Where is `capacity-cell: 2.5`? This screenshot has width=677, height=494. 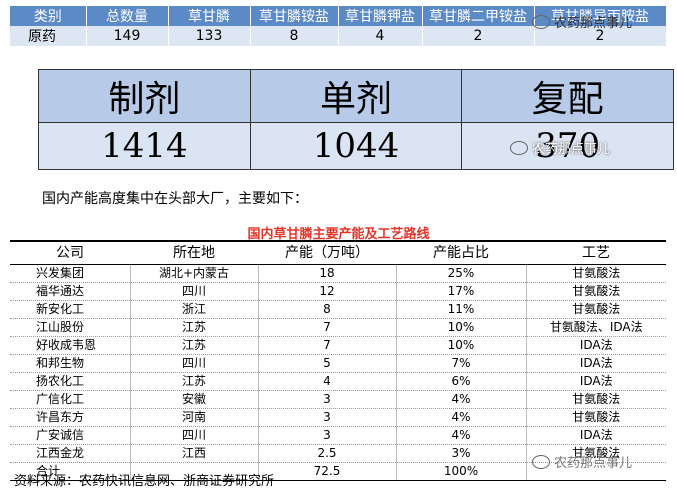 capacity-cell: 2.5 is located at coordinates (326, 453).